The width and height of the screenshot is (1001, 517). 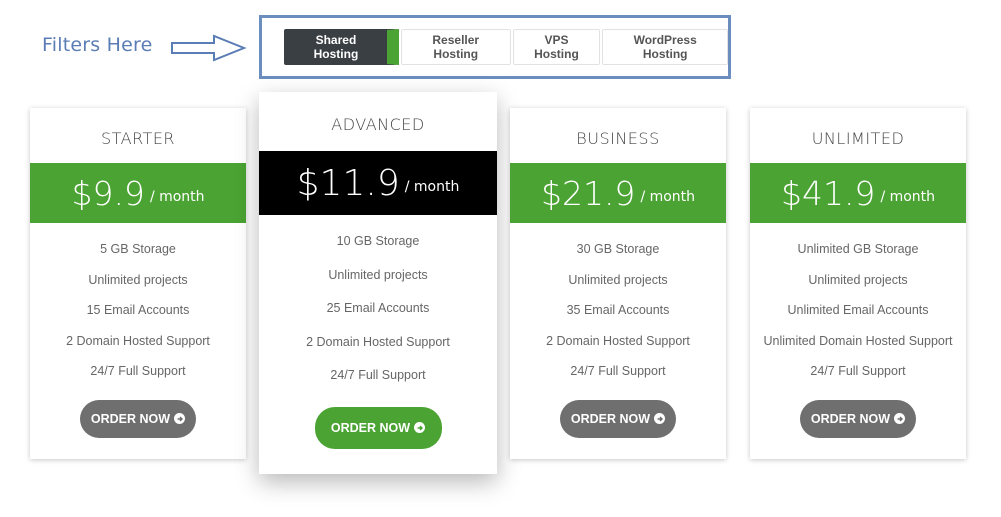 I want to click on feature-item: 30 GB Storage, so click(x=618, y=249).